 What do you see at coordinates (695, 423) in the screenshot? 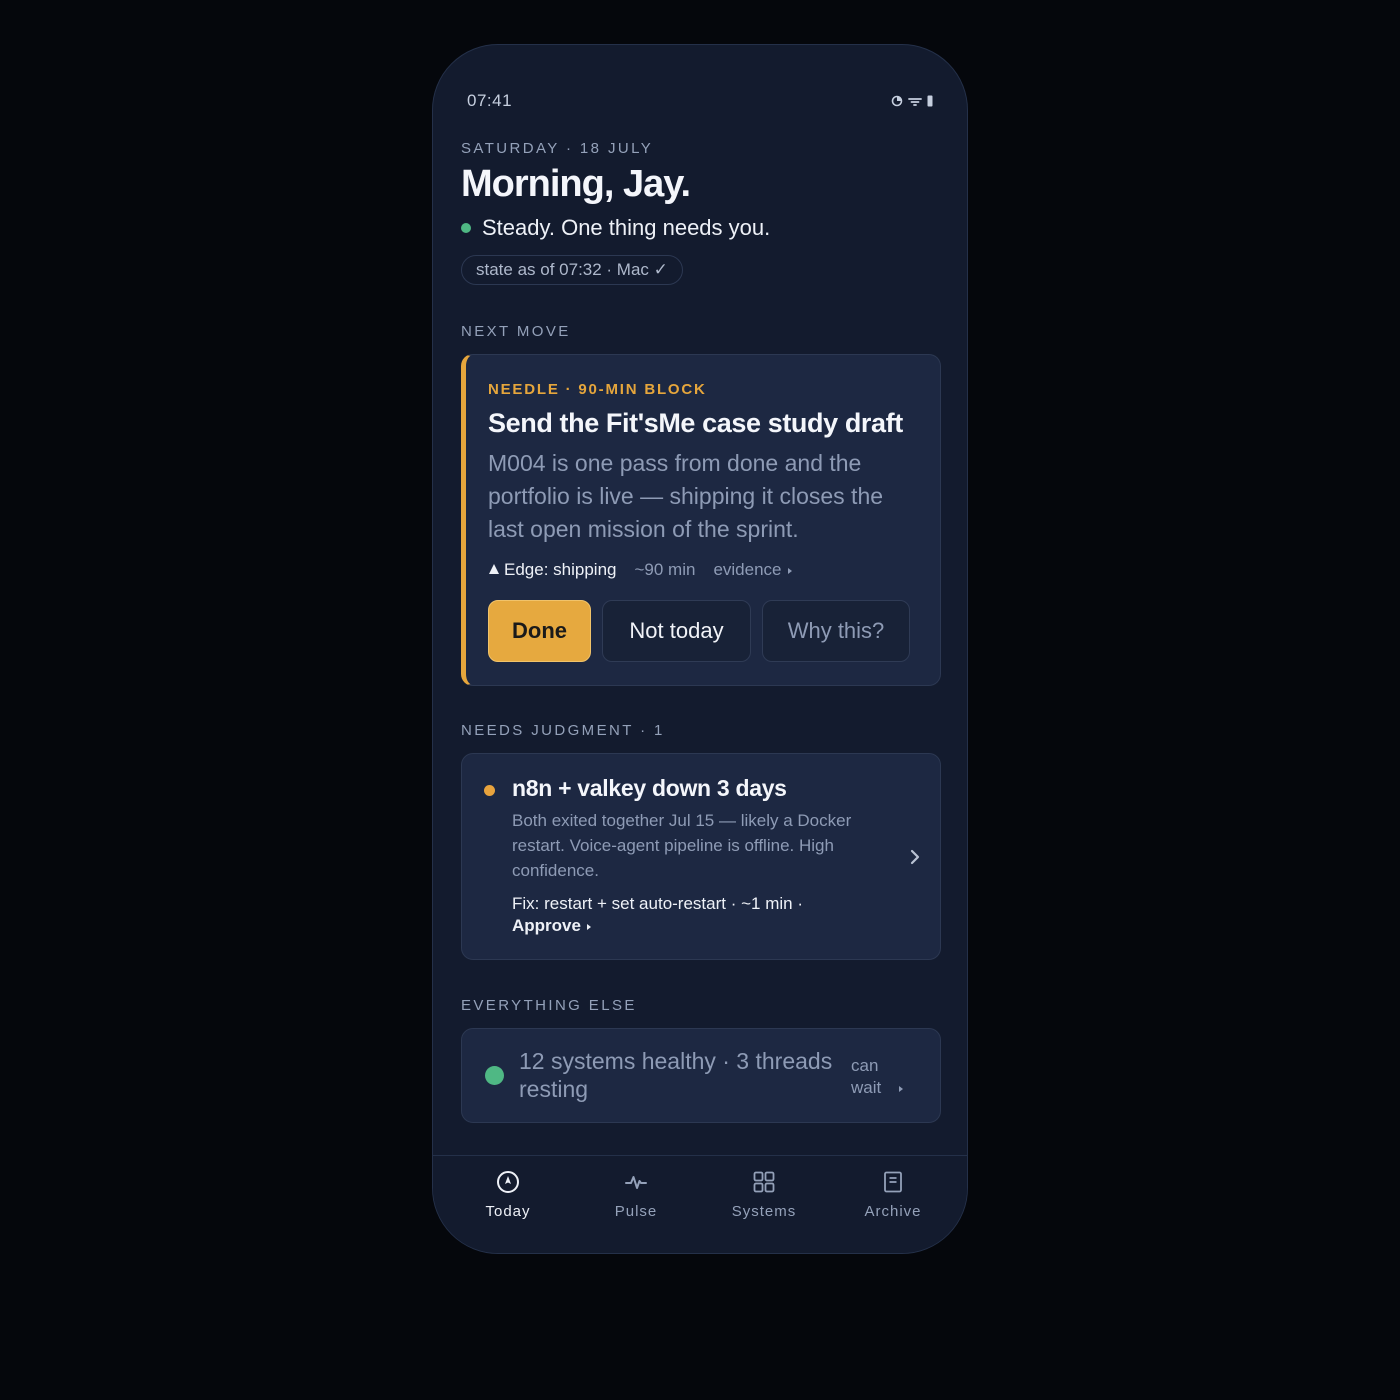
I see `move-title: Send the Fit'sMe case study draft` at bounding box center [695, 423].